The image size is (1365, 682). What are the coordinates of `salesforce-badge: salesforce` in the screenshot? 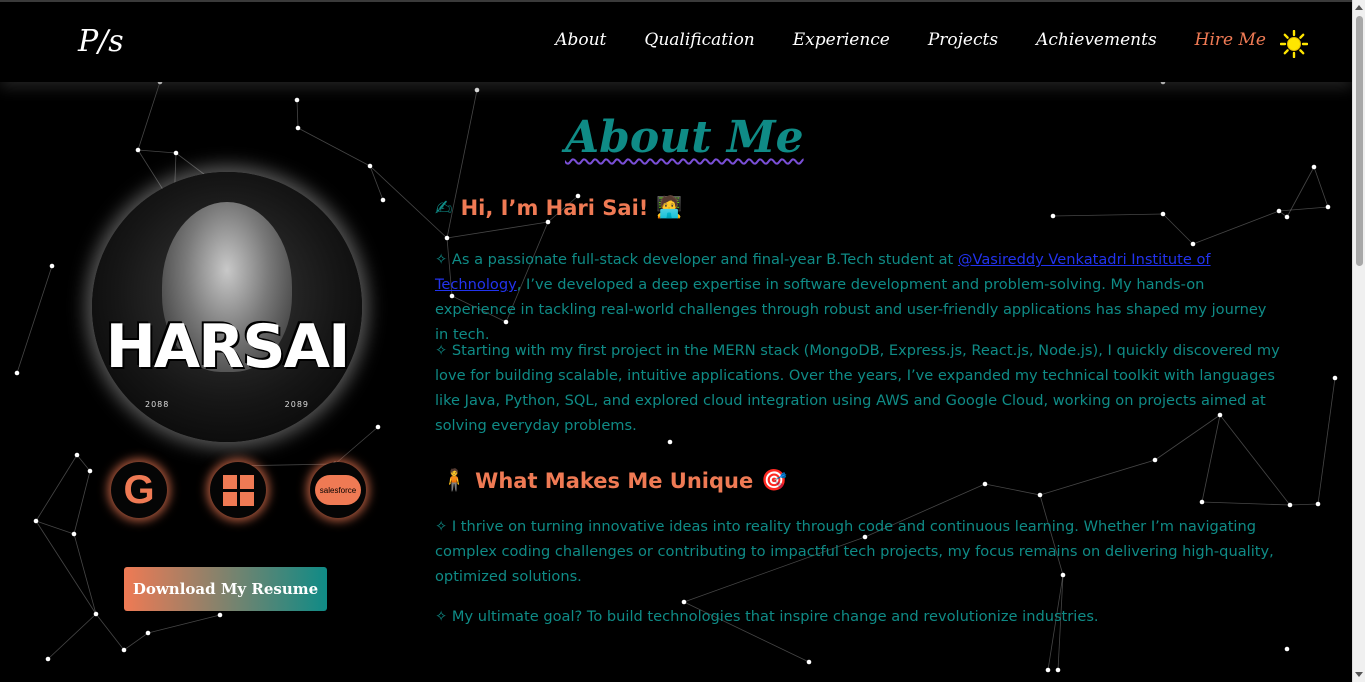 It's located at (338, 490).